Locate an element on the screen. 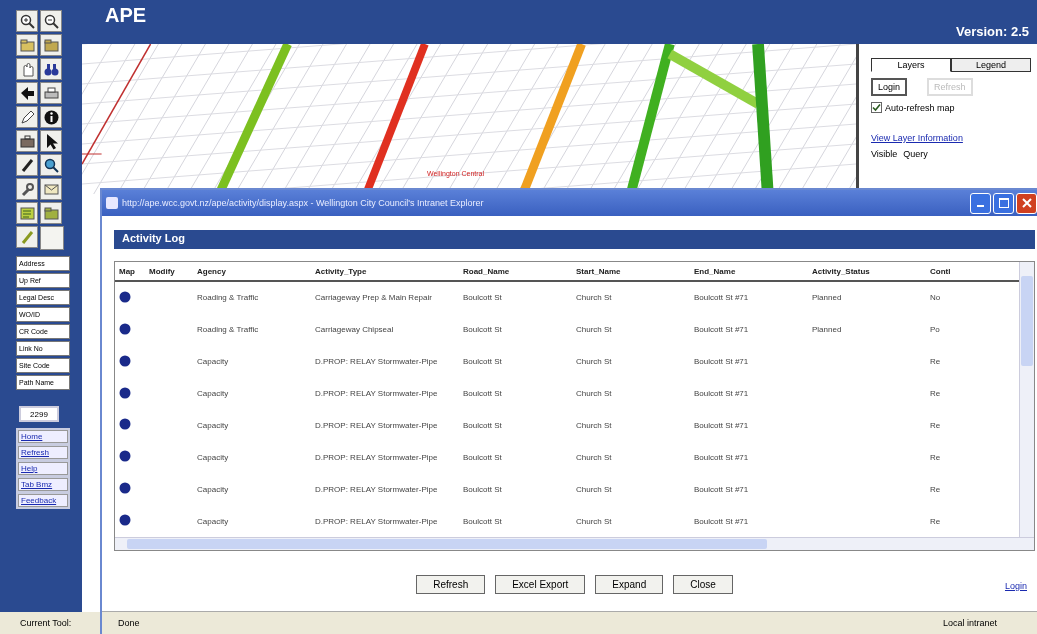  zone-label: Local intranet is located at coordinates (969, 623).